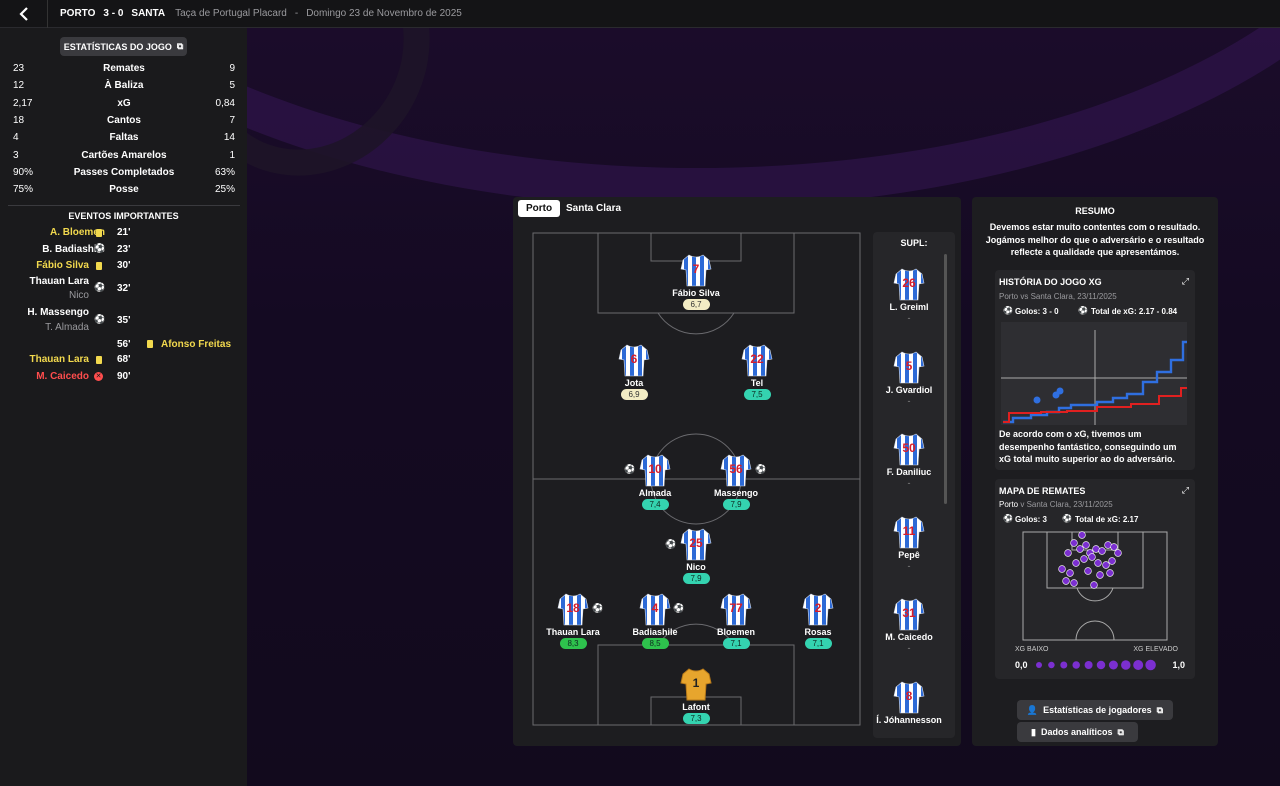 The width and height of the screenshot is (1280, 786). What do you see at coordinates (1021, 665) in the screenshot?
I see `xg-scale-min: 0,0` at bounding box center [1021, 665].